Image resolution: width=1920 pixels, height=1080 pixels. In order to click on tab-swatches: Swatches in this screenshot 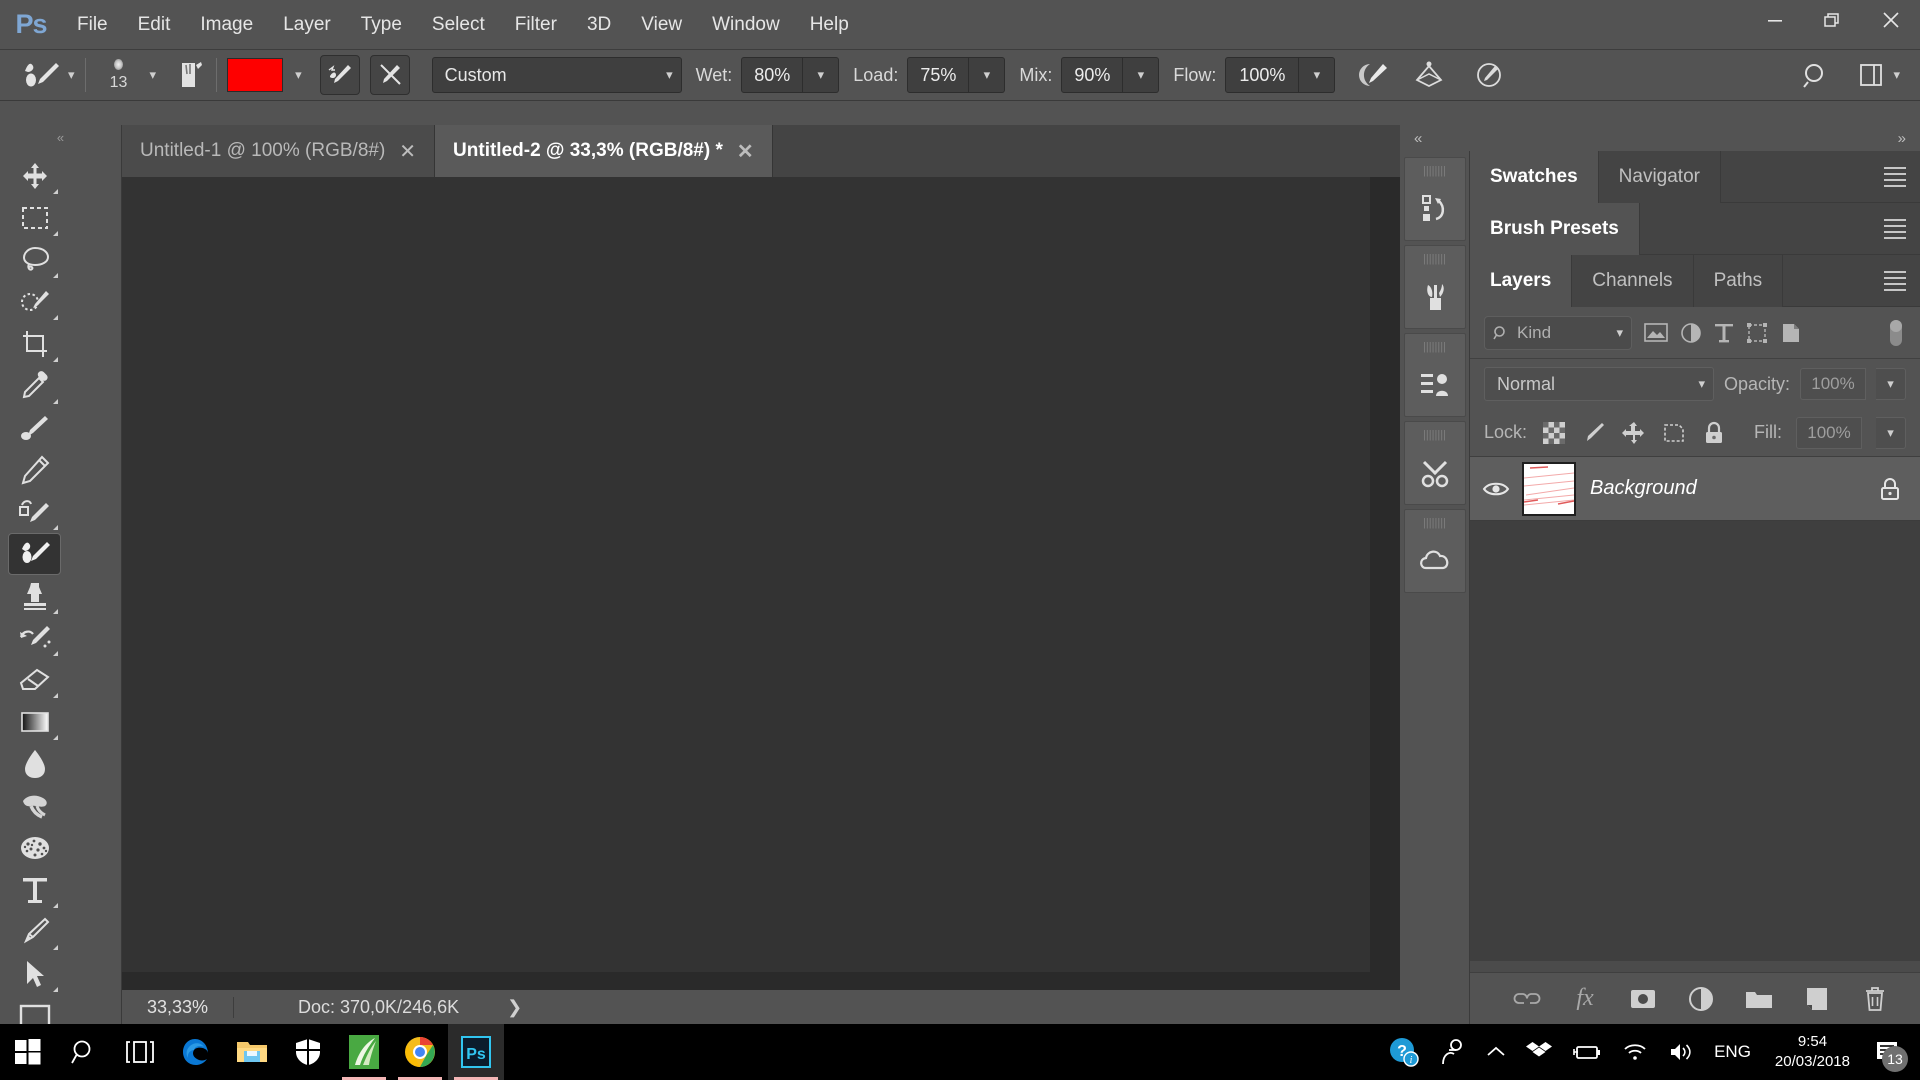, I will do `click(1534, 176)`.